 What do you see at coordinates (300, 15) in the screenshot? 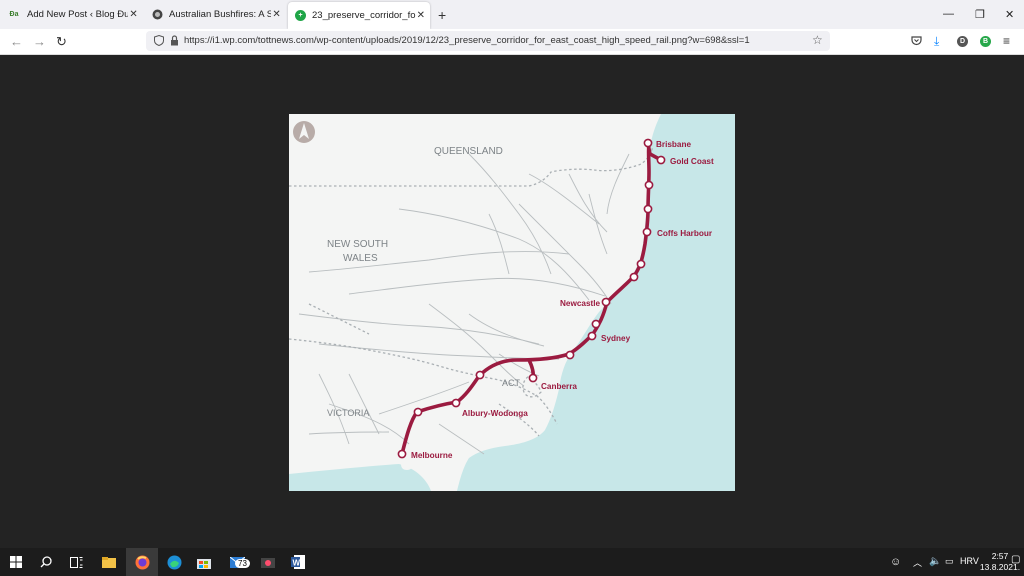
I see `green-plus-favicon-icon: +` at bounding box center [300, 15].